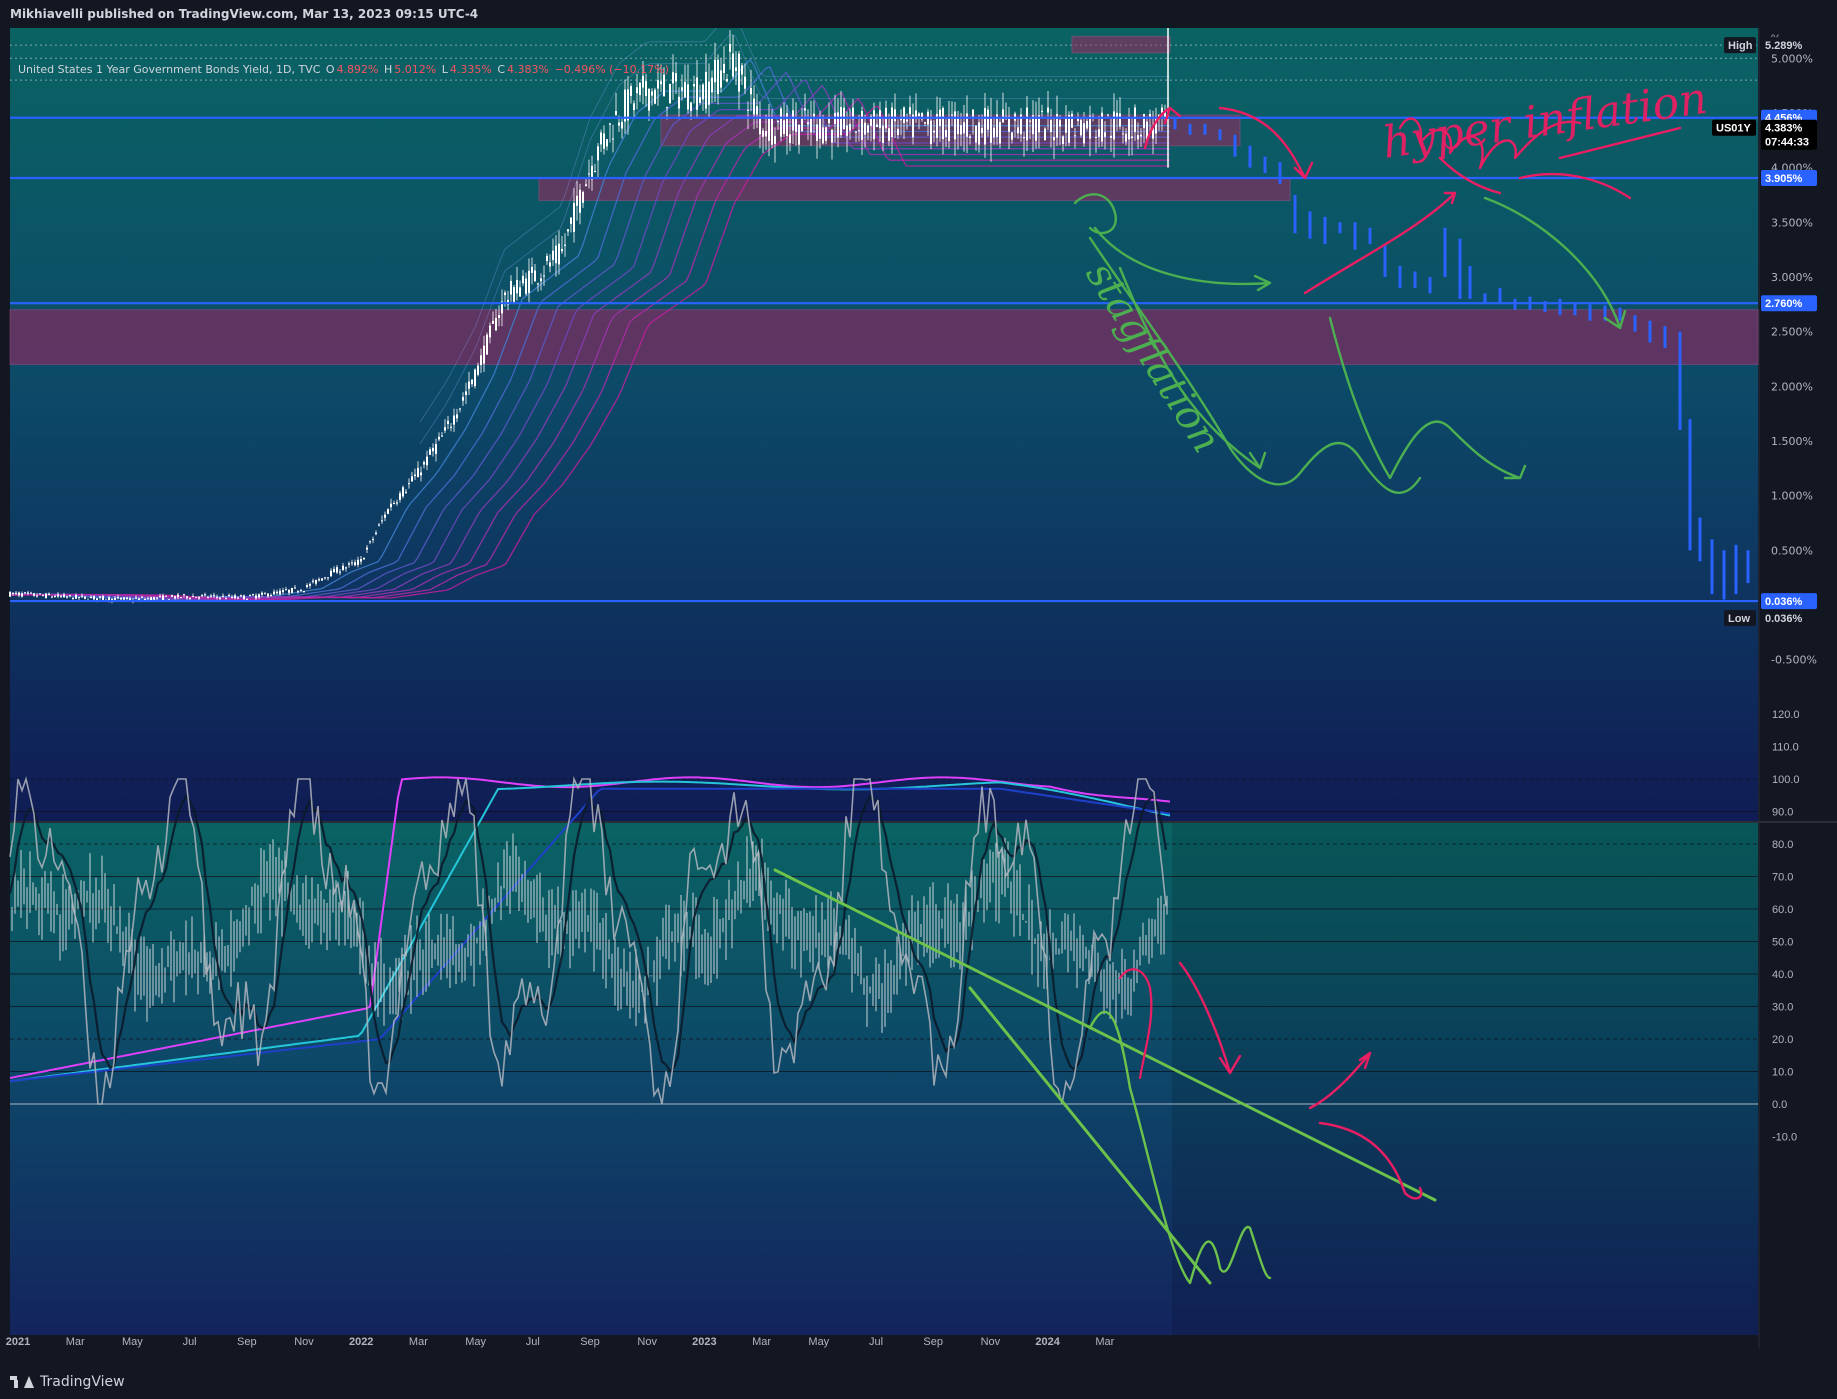 The height and width of the screenshot is (1399, 1837). What do you see at coordinates (1784, 602) in the screenshot?
I see `level-4-tag: 0.036%` at bounding box center [1784, 602].